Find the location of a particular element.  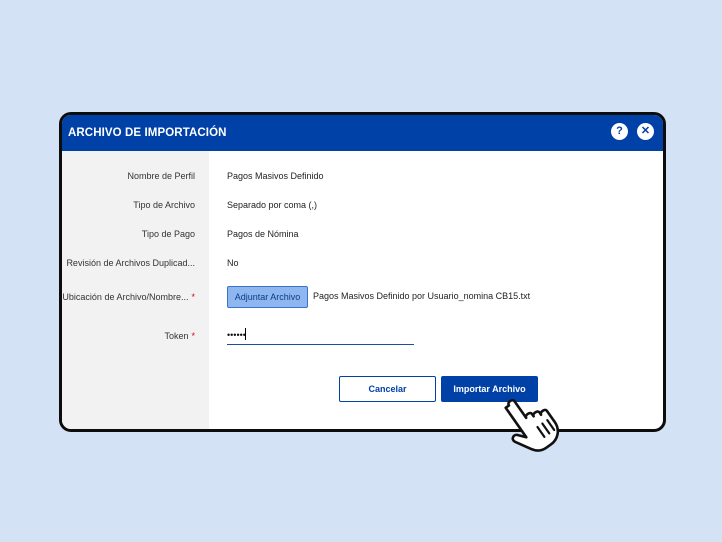

file-type-value: Separado por coma (,) is located at coordinates (272, 205).